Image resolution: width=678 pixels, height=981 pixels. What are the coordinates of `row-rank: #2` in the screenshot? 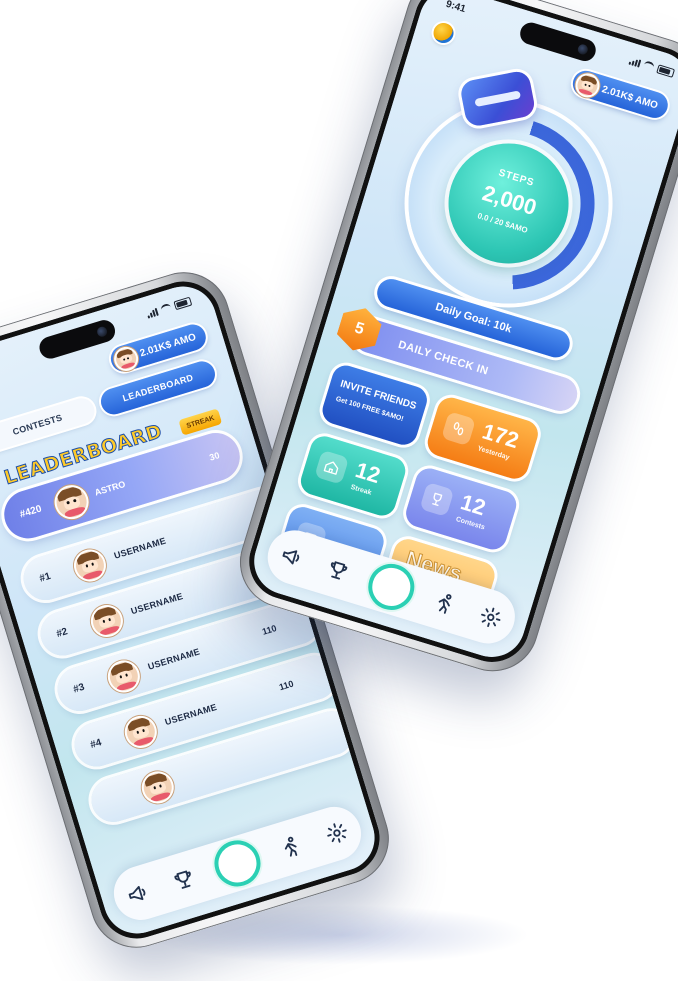 It's located at (62, 633).